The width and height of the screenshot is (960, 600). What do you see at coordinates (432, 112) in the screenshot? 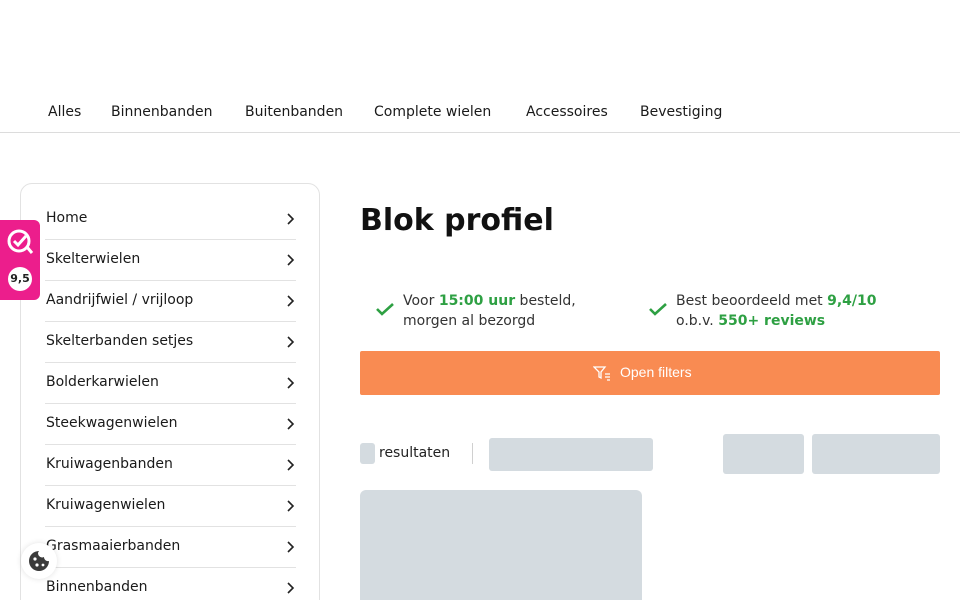
I see `tab-complete-wielen: Complete wielen` at bounding box center [432, 112].